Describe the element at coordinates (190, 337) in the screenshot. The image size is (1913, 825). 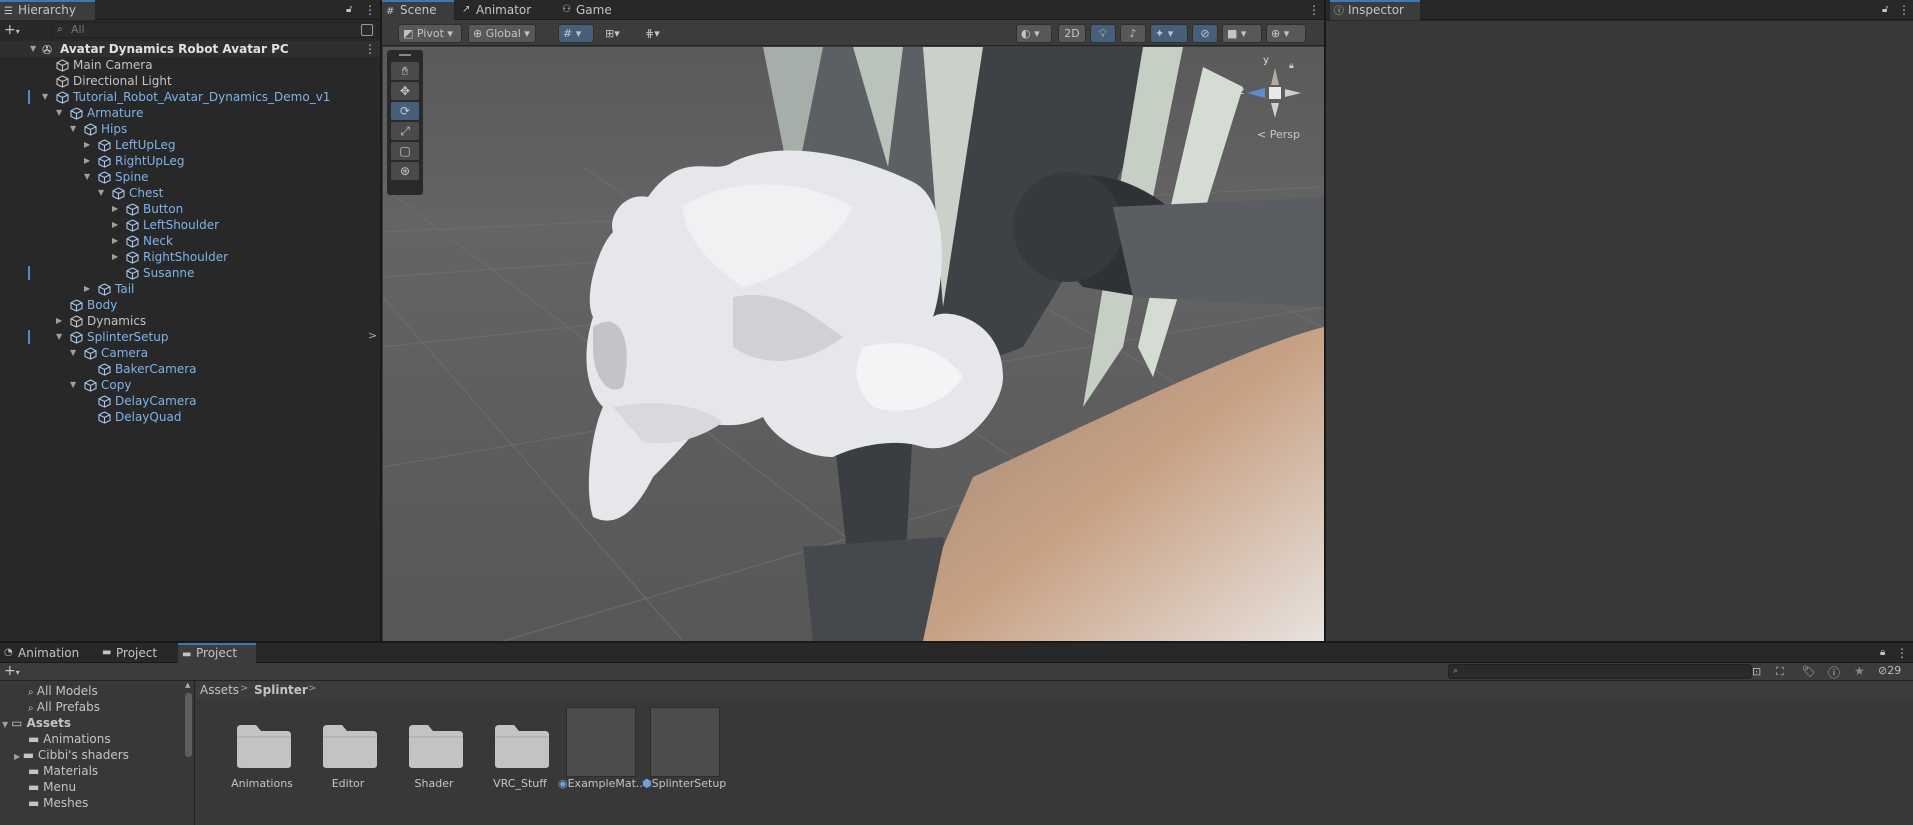
I see `hierarchy-item: ▼ SplinterSetup` at that location.